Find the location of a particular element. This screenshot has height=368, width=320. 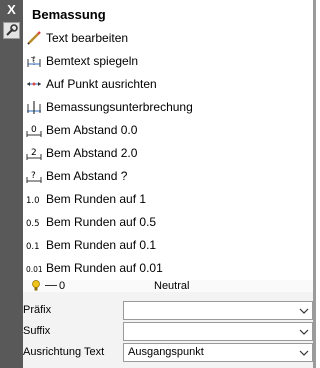

command-label: Bem Abstand 0.0 is located at coordinates (92, 129).